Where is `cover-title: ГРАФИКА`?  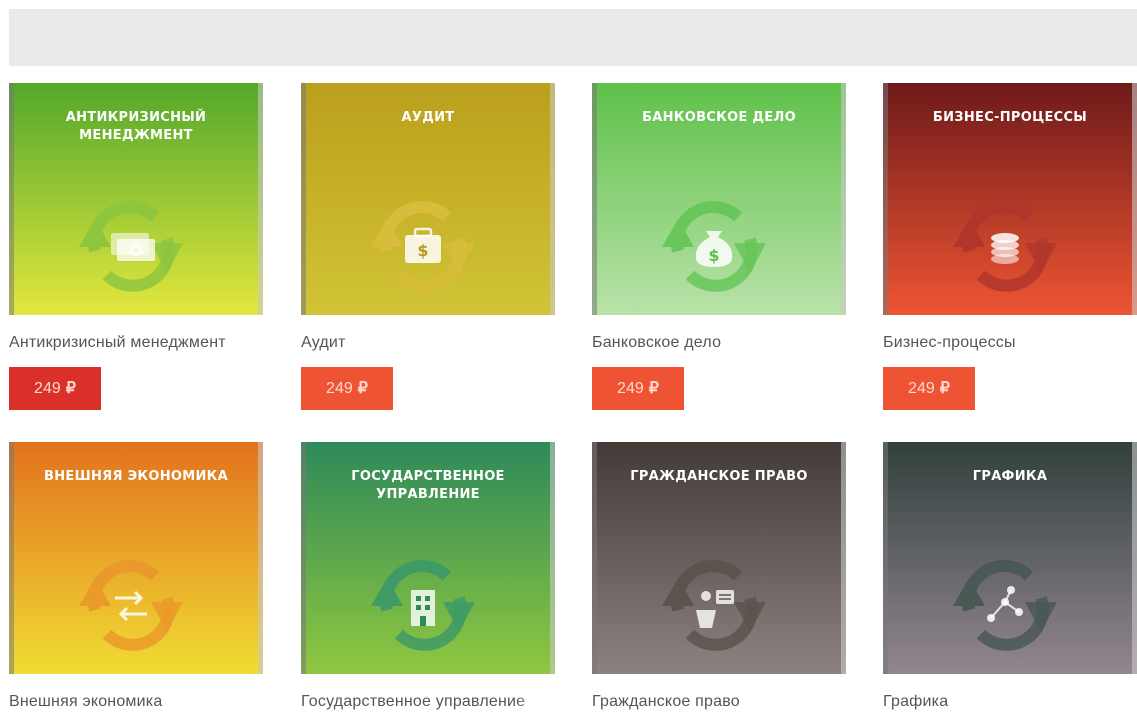 cover-title: ГРАФИКА is located at coordinates (1010, 476).